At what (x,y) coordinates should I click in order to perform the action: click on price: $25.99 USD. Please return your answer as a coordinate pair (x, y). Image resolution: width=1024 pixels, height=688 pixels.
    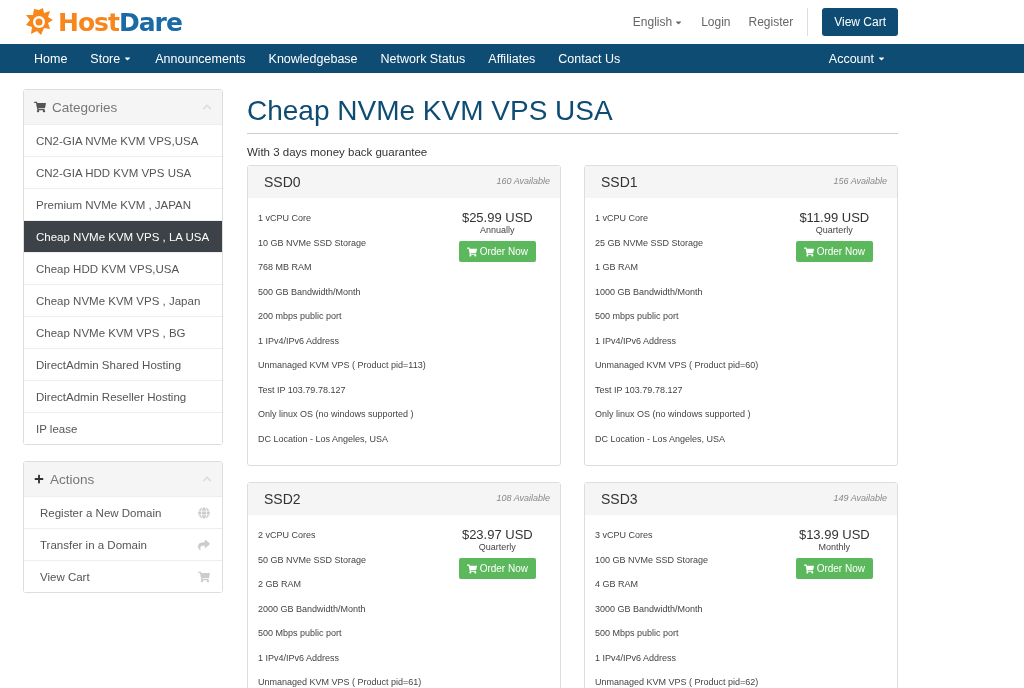
    Looking at the image, I should click on (497, 217).